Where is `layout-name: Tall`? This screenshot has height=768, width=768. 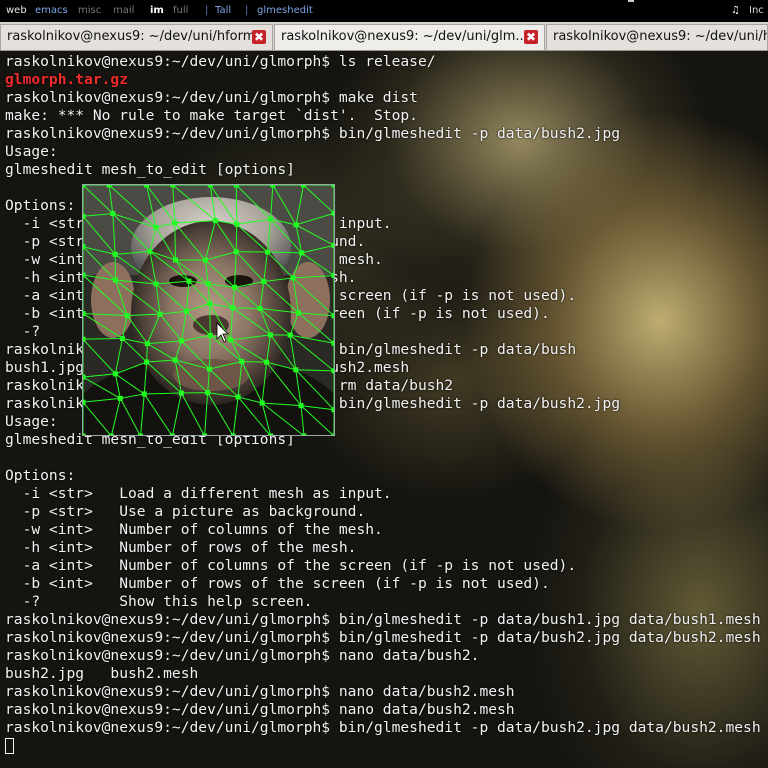
layout-name: Tall is located at coordinates (223, 11).